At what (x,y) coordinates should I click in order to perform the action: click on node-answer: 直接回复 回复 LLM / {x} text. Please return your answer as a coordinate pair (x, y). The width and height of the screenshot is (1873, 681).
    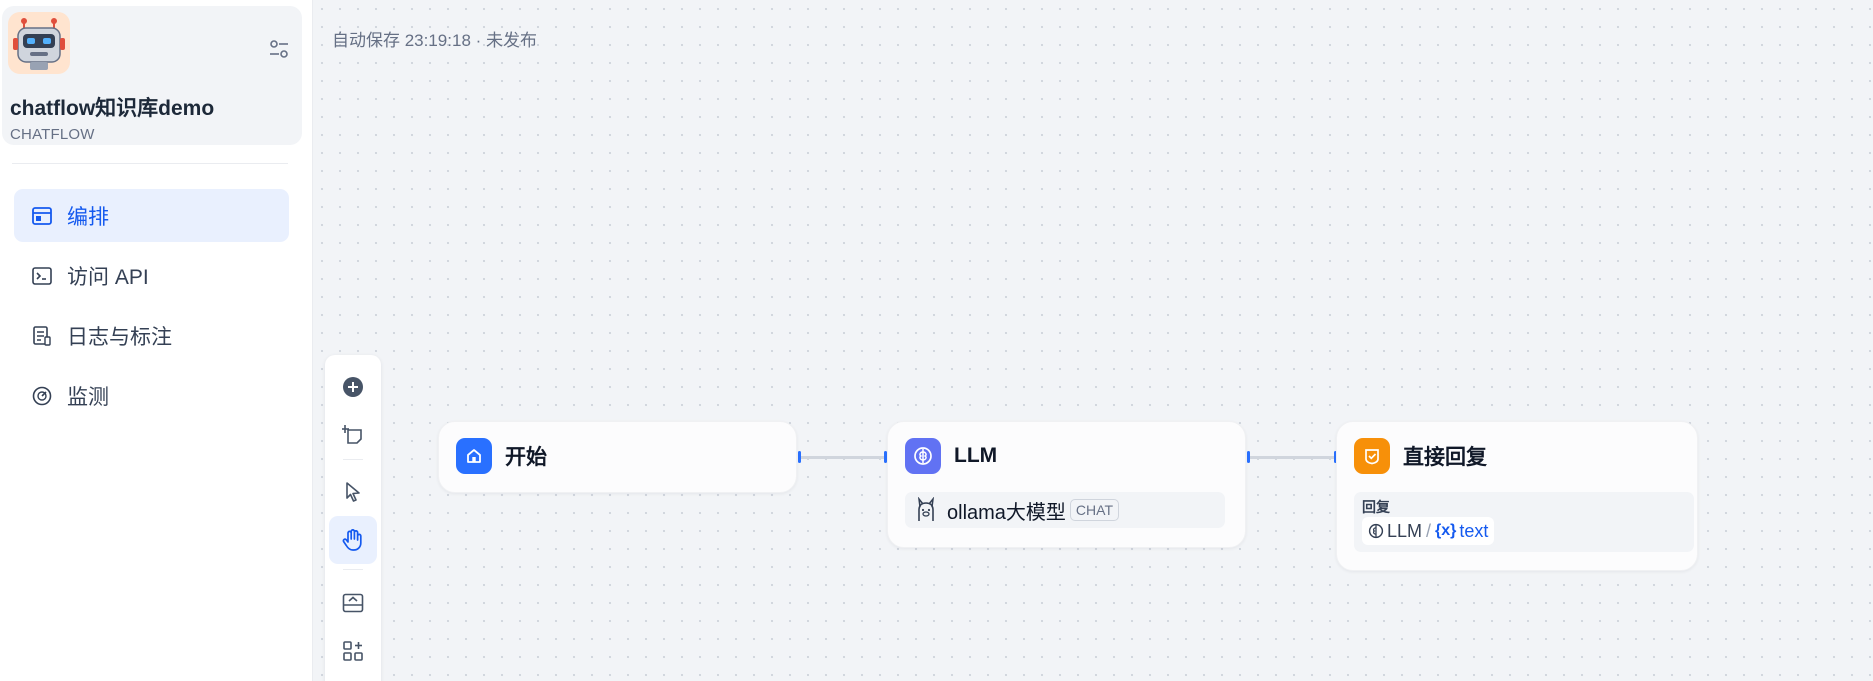
    Looking at the image, I should click on (1517, 496).